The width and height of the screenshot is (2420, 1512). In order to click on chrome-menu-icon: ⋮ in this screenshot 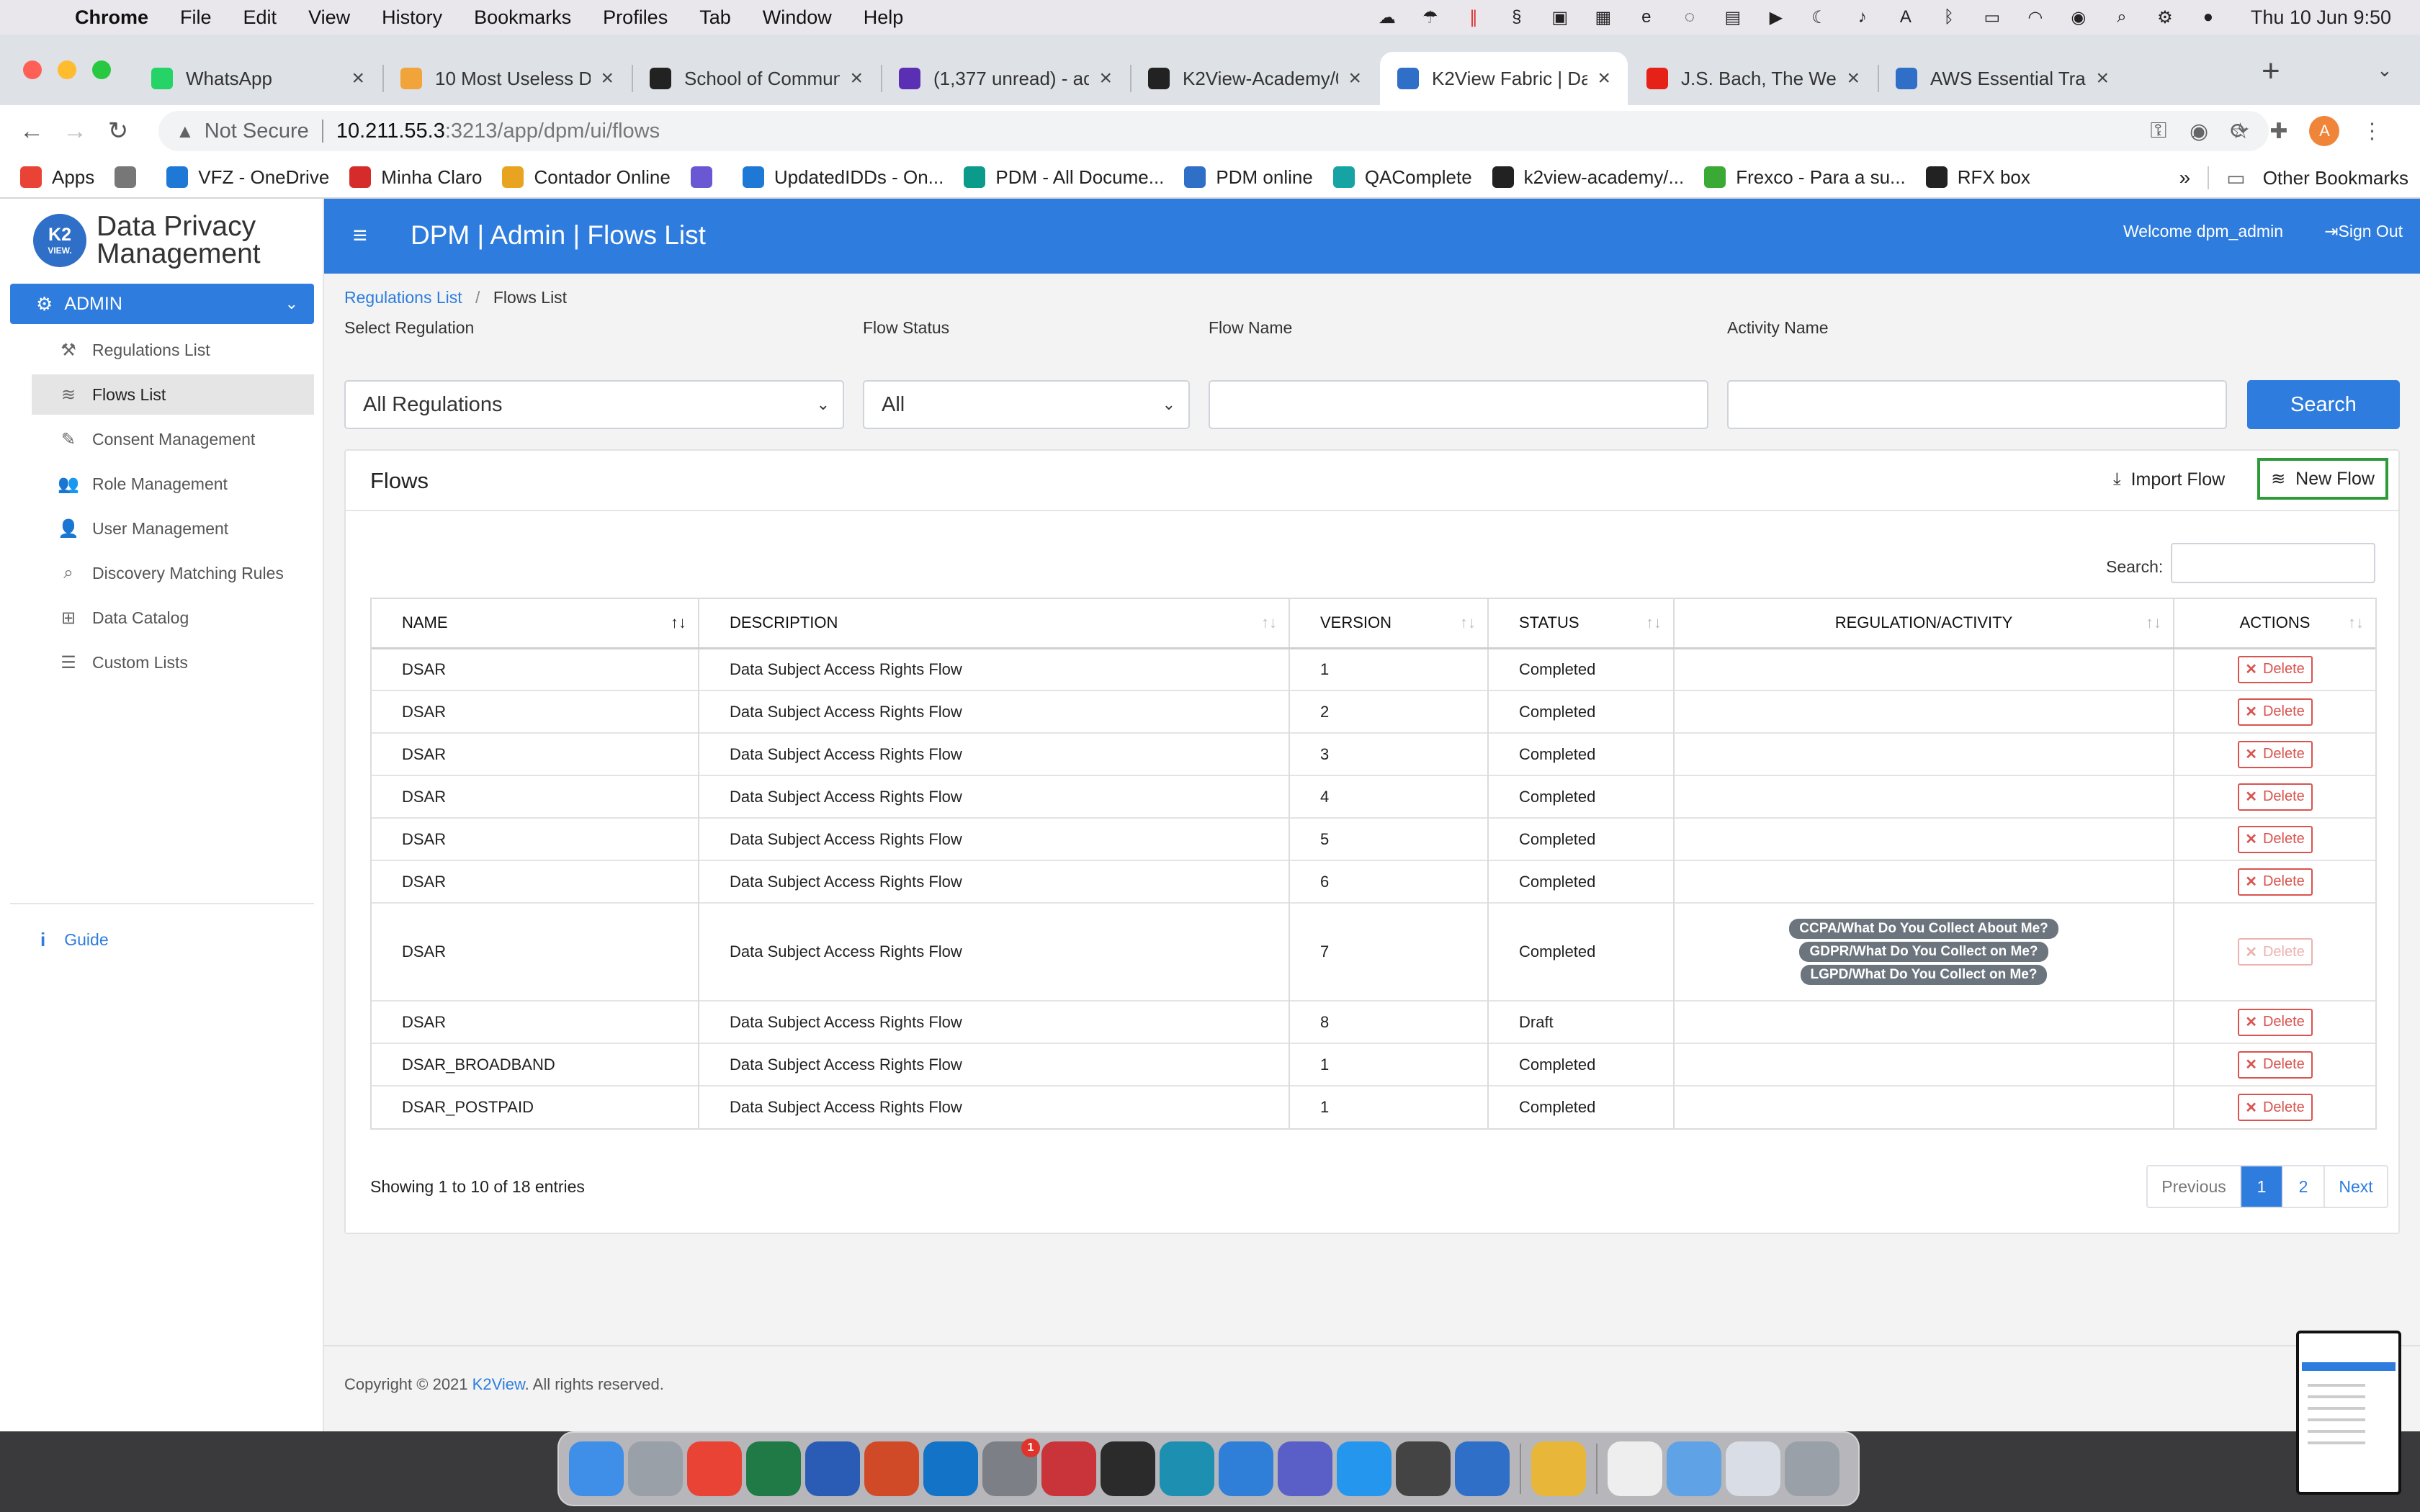, I will do `click(2372, 131)`.